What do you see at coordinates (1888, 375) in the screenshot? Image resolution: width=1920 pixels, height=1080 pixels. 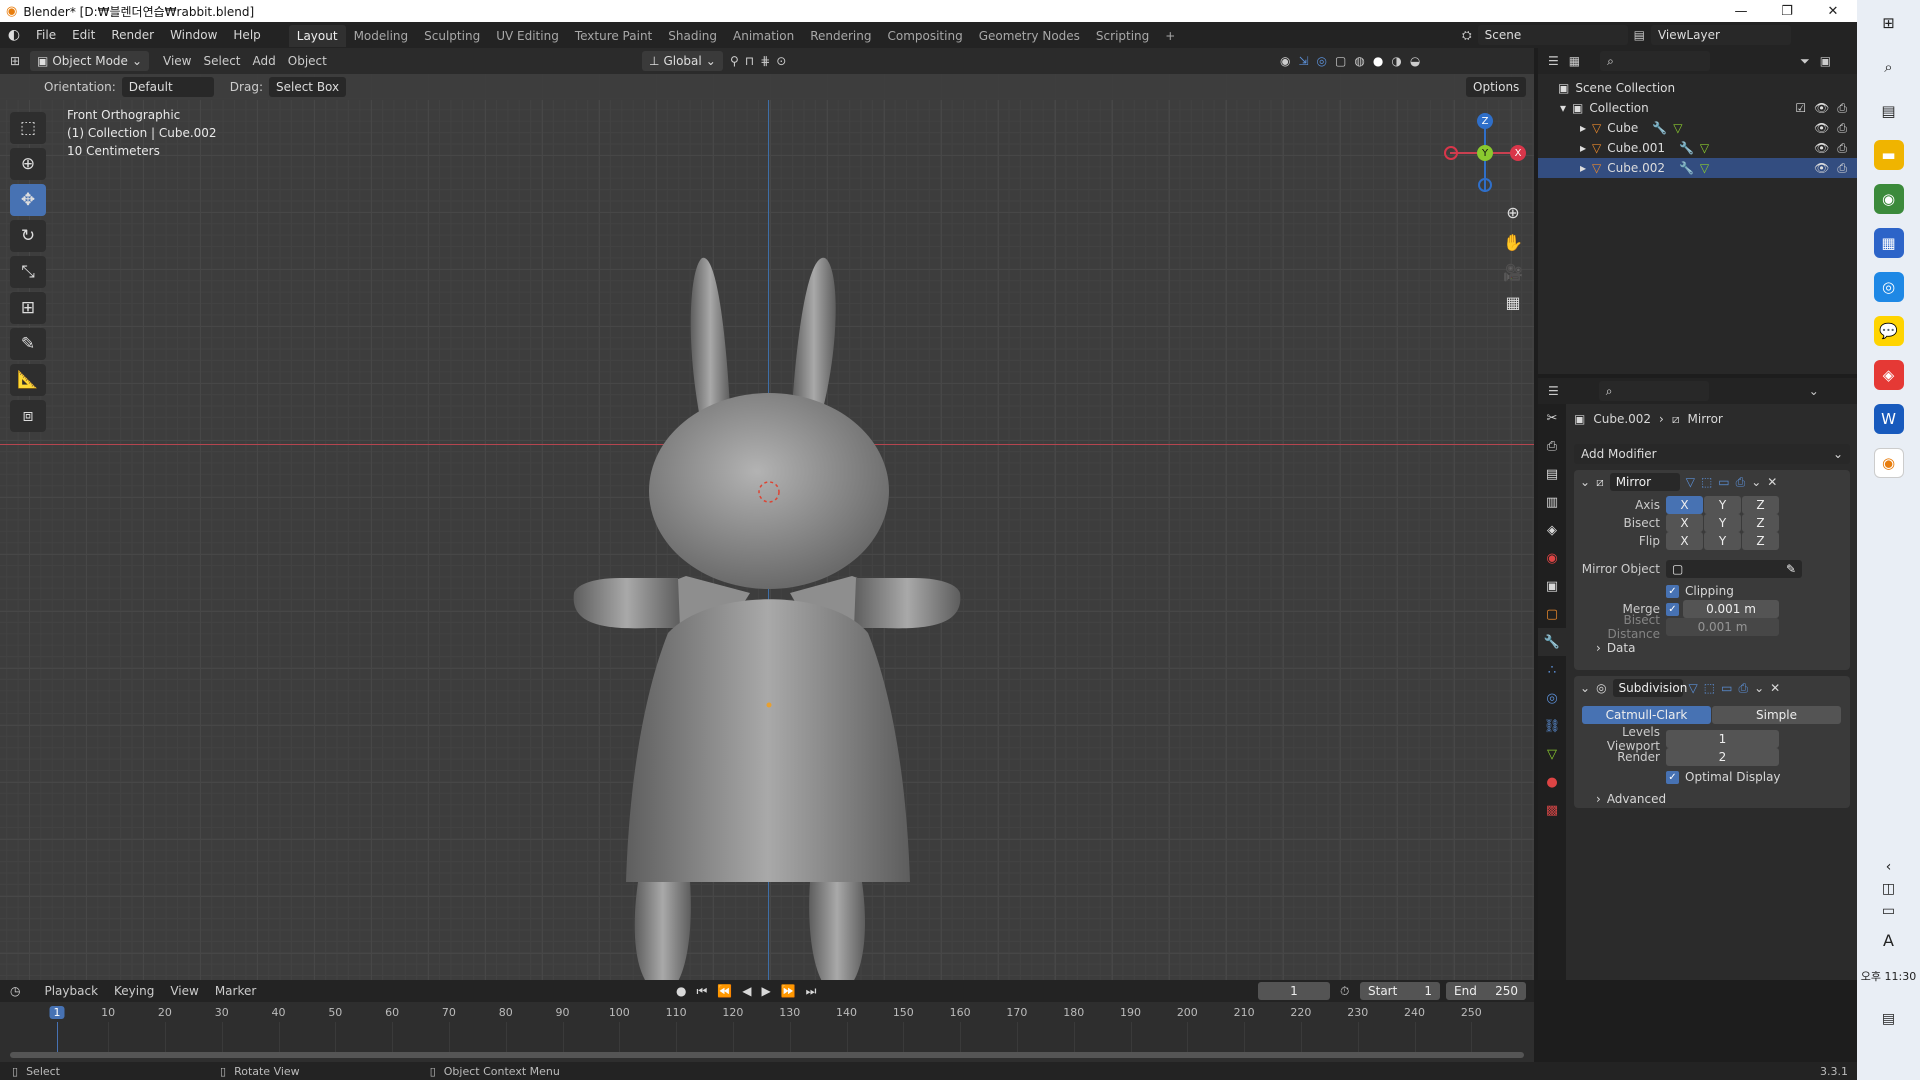 I see `app-icon: ◈` at bounding box center [1888, 375].